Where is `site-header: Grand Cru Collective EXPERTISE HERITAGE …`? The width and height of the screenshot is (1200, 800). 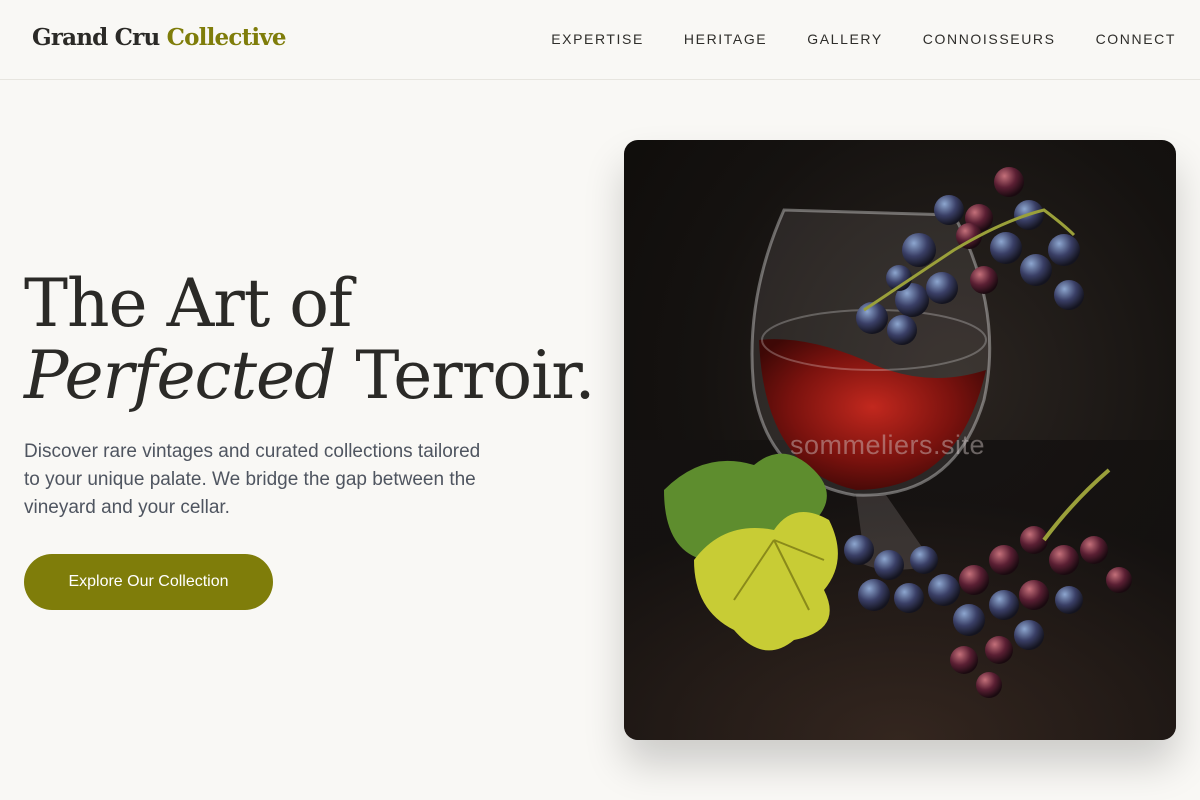
site-header: Grand Cru Collective EXPERTISE HERITAGE … is located at coordinates (600, 40).